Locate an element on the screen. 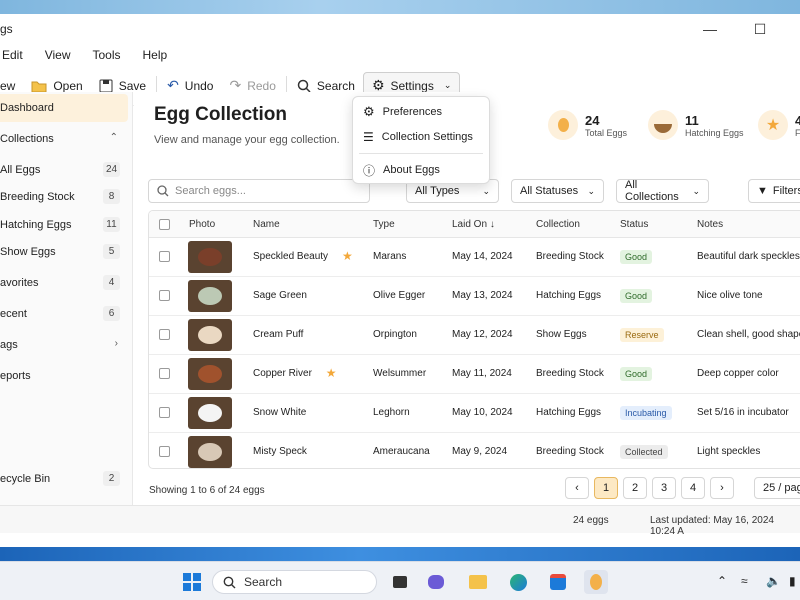  column-name: Name is located at coordinates (266, 224).